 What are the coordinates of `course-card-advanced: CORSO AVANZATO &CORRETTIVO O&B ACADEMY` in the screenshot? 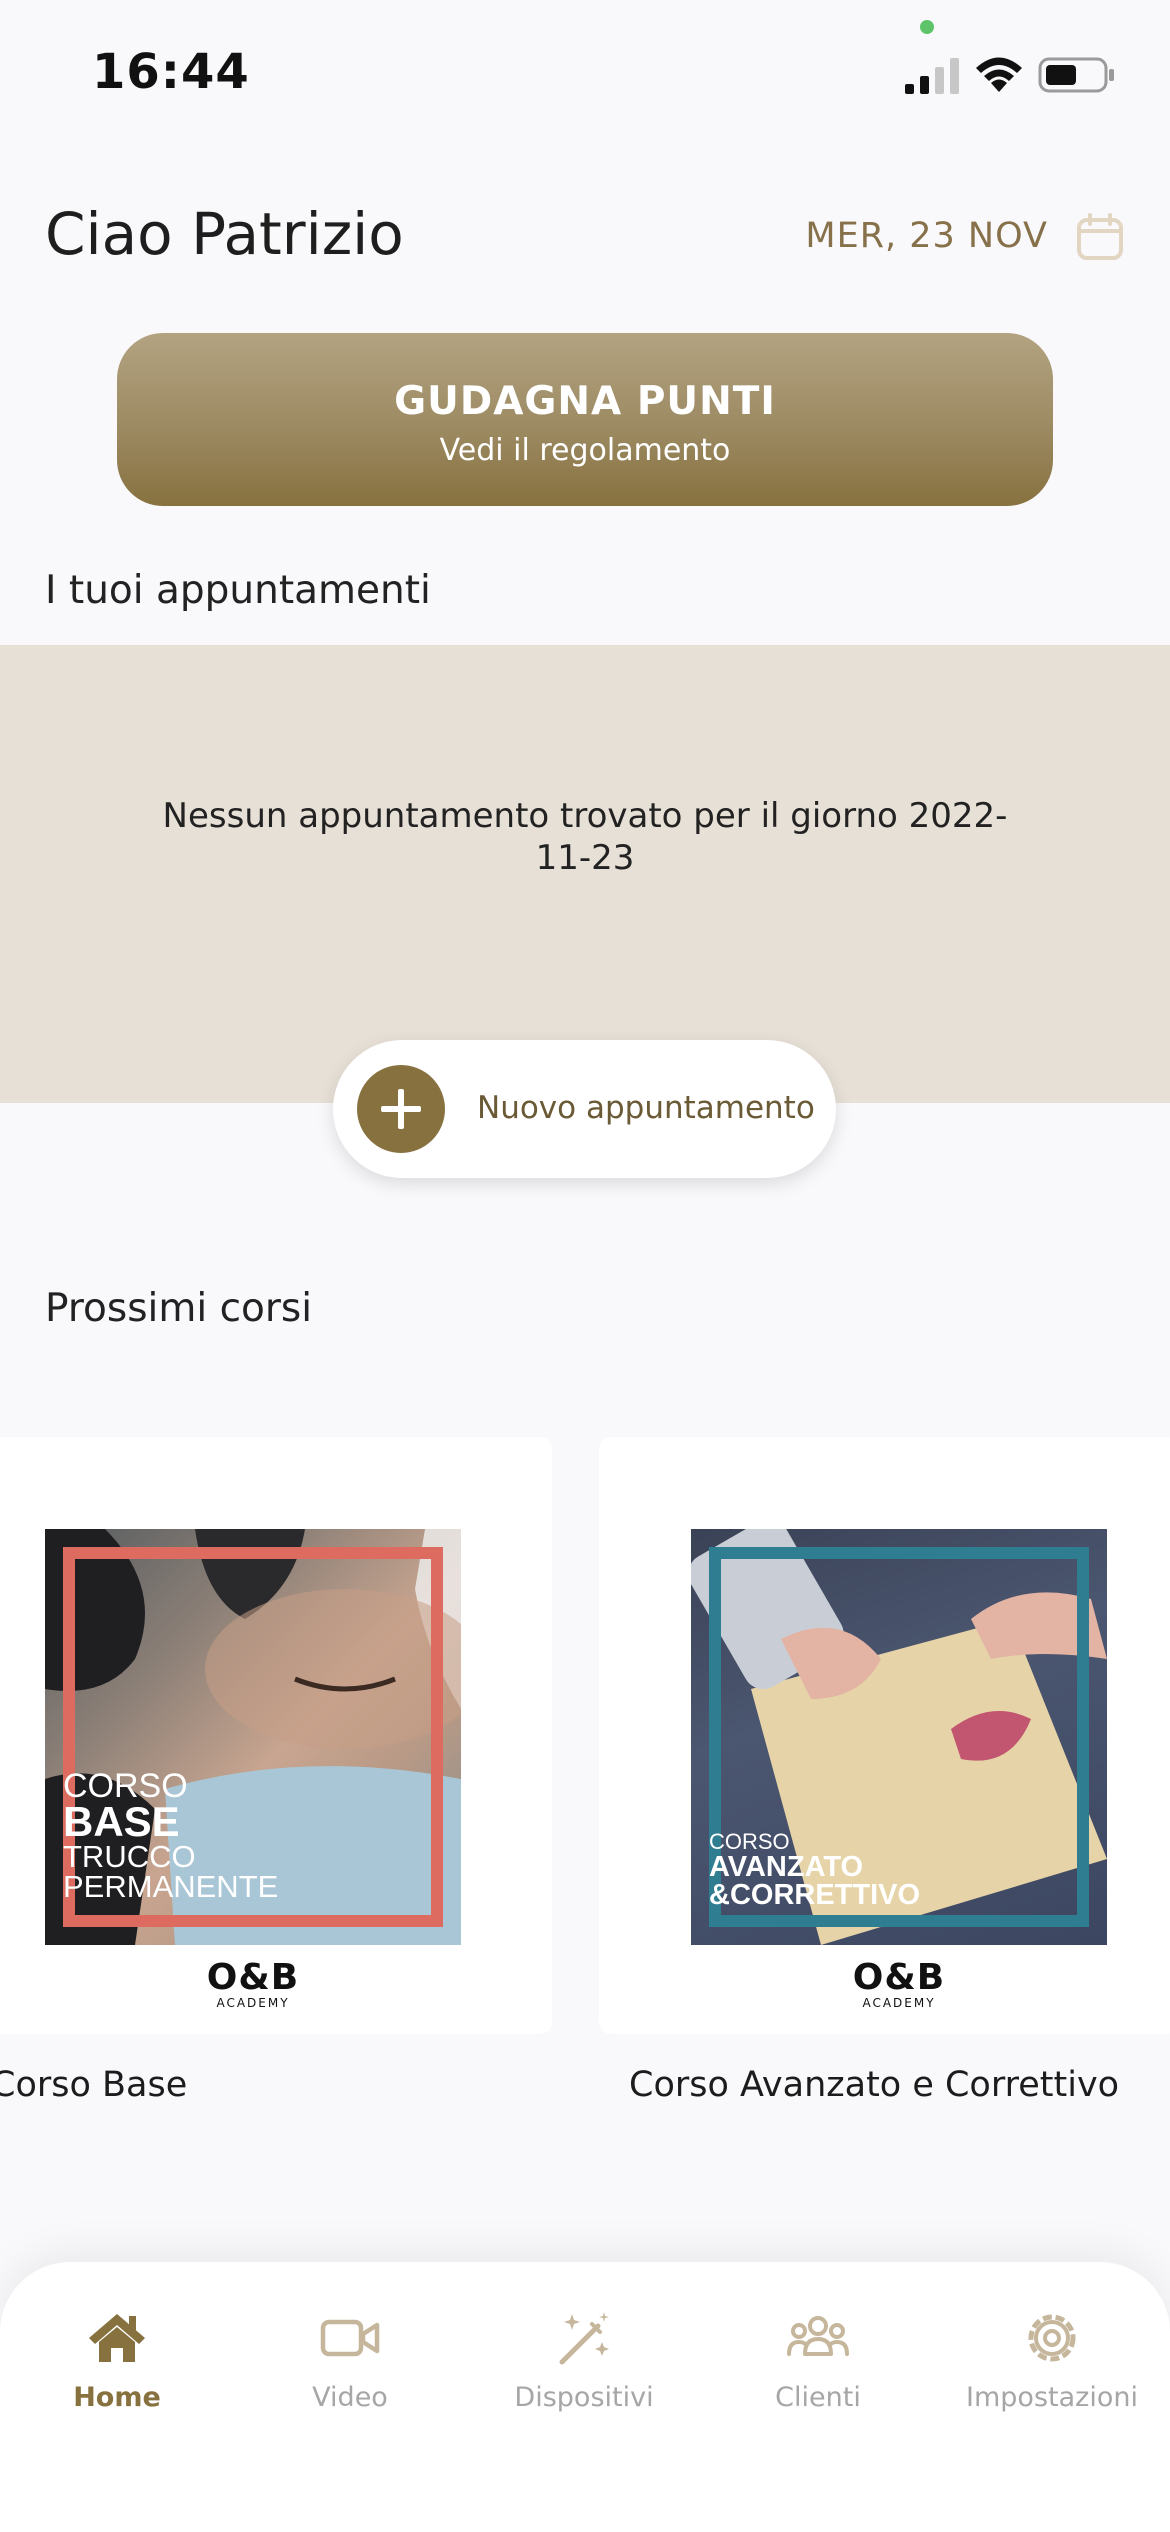 It's located at (884, 1735).